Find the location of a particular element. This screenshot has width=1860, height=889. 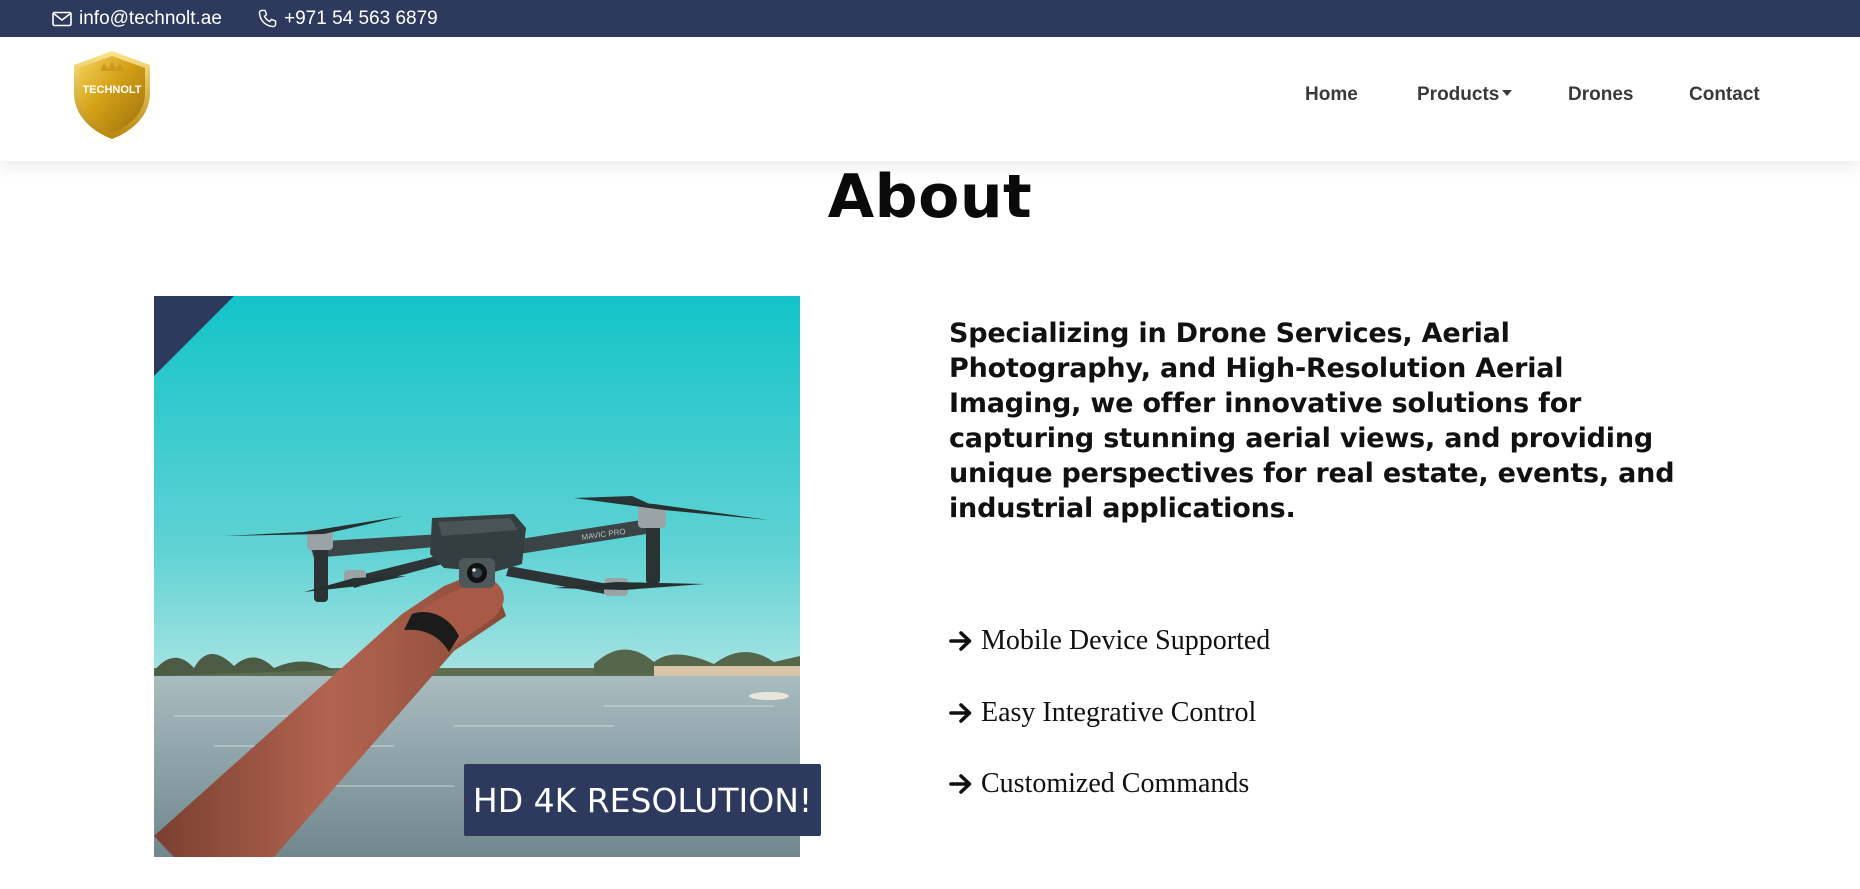

phone-contact: +971 54 563 6879 is located at coordinates (348, 18).